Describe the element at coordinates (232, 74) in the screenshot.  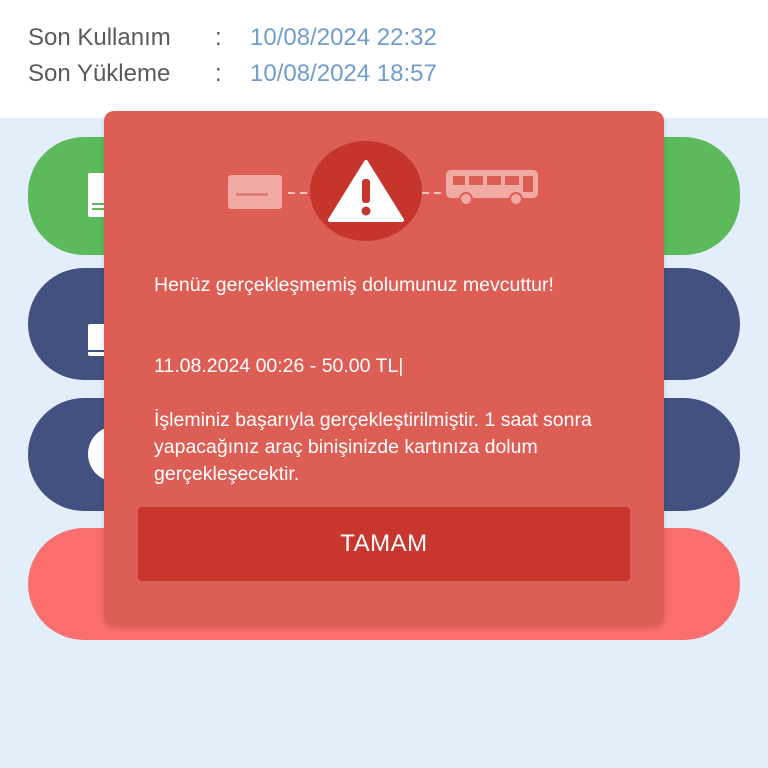
I see `last-load-row: Son Yükleme : 10/08/2024 18:57` at that location.